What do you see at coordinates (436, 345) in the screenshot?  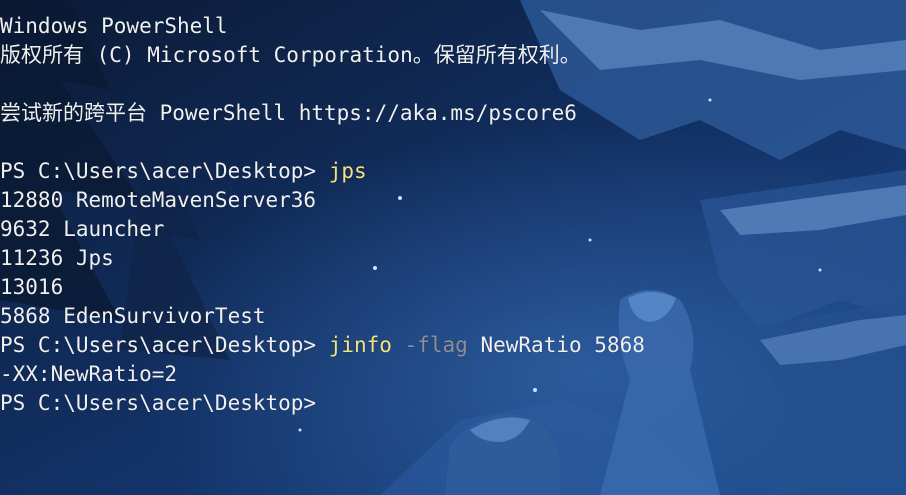 I see `command-flag: -flag` at bounding box center [436, 345].